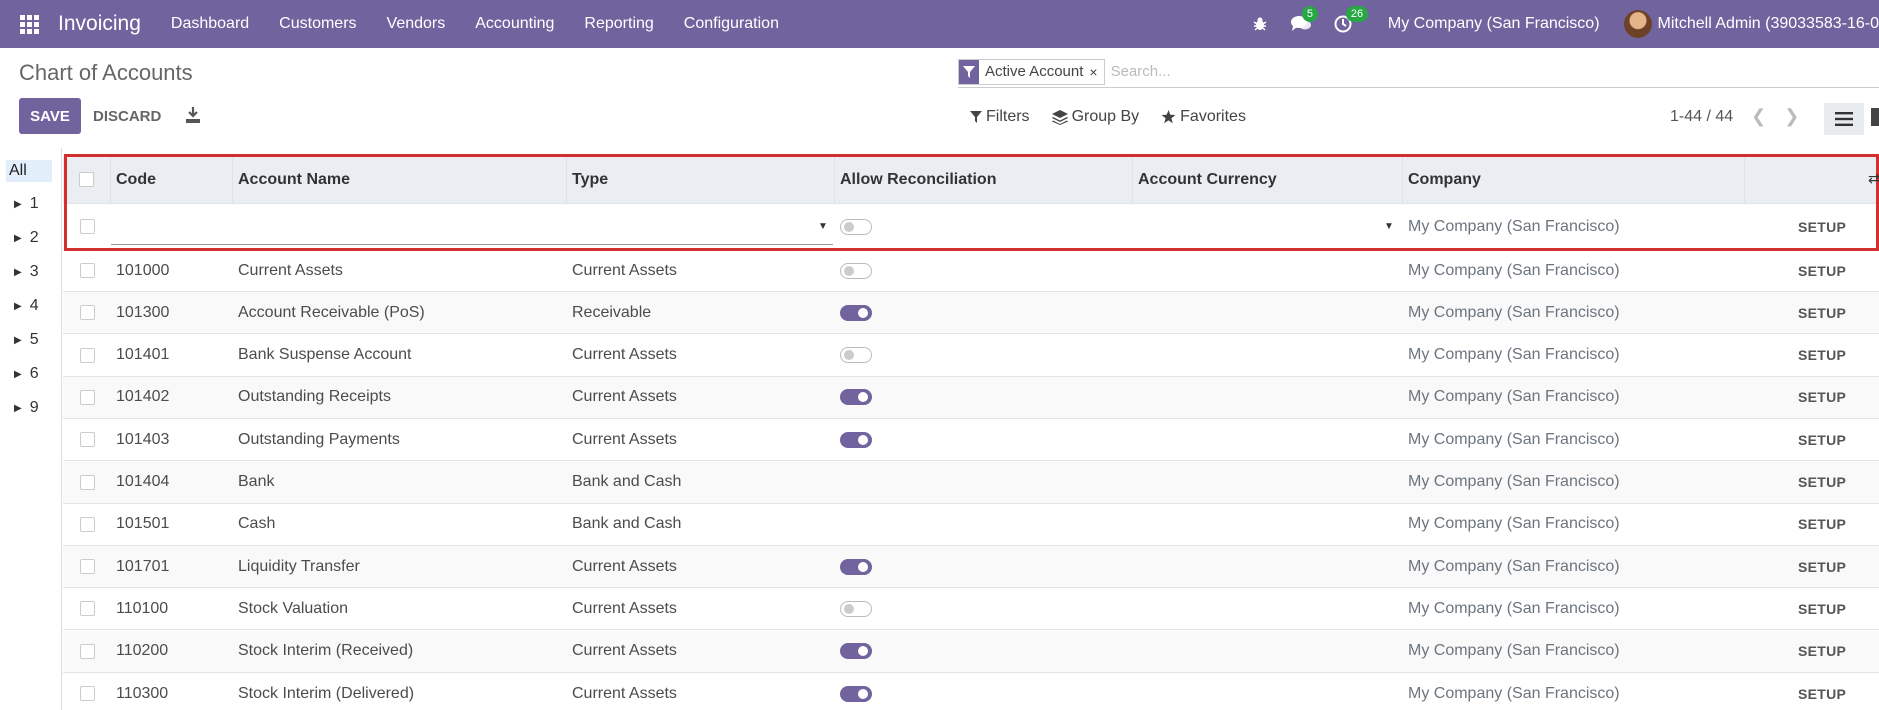 The image size is (1879, 710). What do you see at coordinates (1844, 119) in the screenshot?
I see `list-view-icon` at bounding box center [1844, 119].